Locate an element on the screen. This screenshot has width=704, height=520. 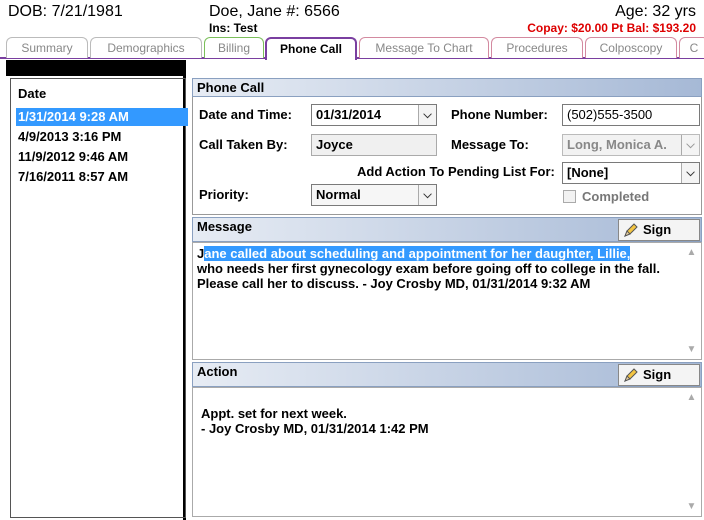
priority-select: Normal ⌵ is located at coordinates (374, 195).